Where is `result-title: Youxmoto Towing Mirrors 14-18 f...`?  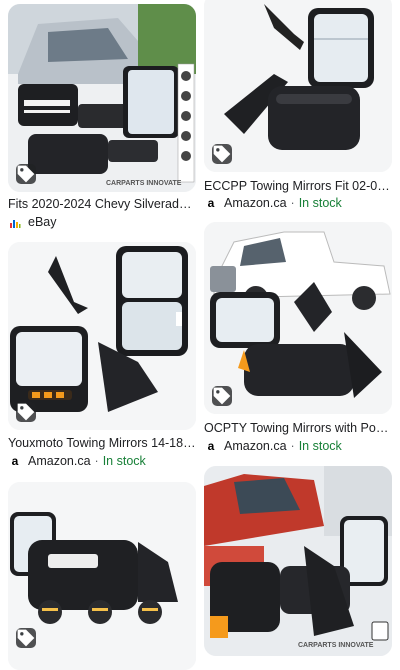
result-title: Youxmoto Towing Mirrors 14-18 f... is located at coordinates (102, 443).